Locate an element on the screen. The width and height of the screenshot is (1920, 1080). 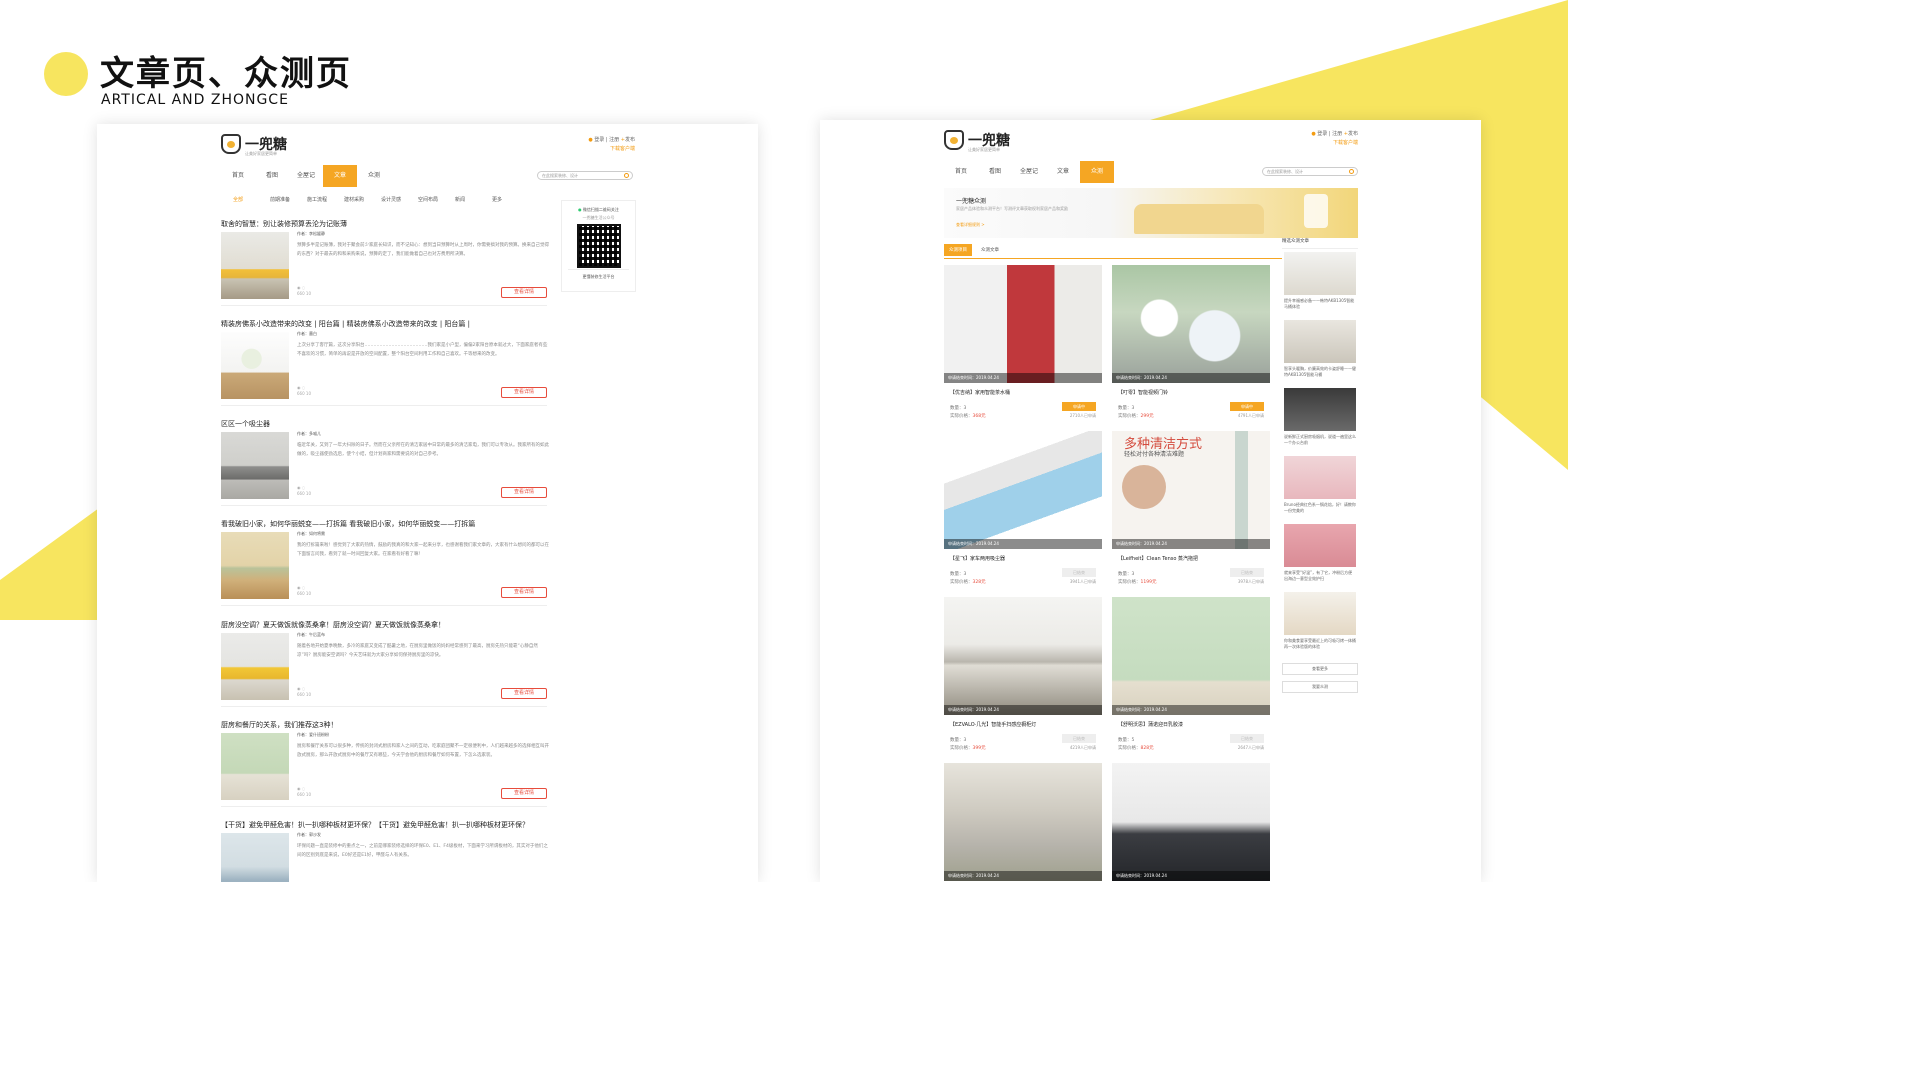
sidebar-article: 就来享受“好温”，有了它，冲粉后方便出海边一意型全效护扫 is located at coordinates (1320, 556).